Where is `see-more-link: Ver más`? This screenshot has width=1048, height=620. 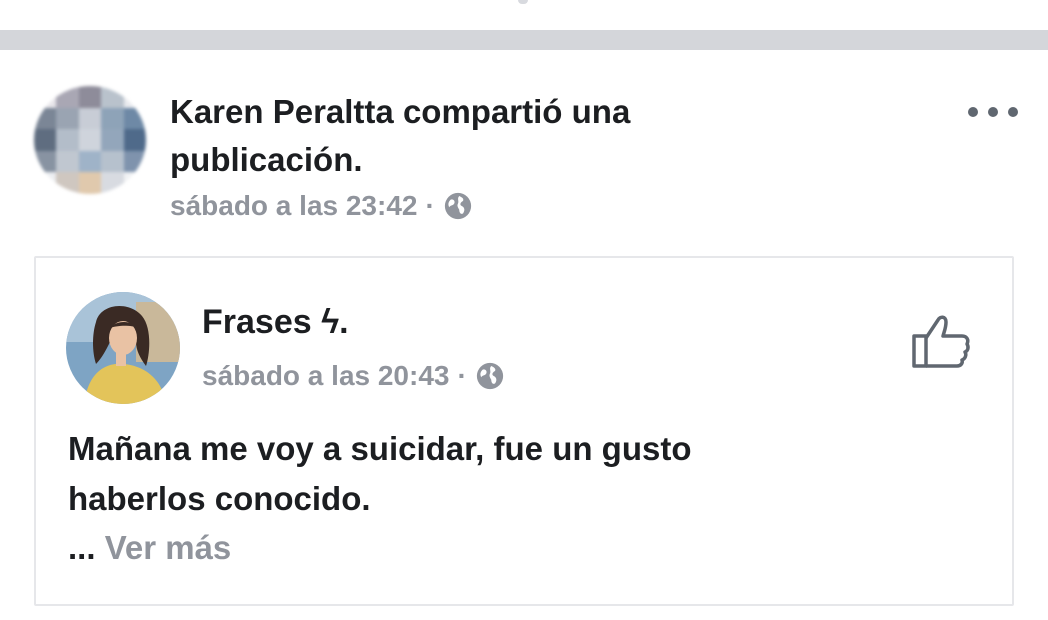 see-more-link: Ver más is located at coordinates (168, 547).